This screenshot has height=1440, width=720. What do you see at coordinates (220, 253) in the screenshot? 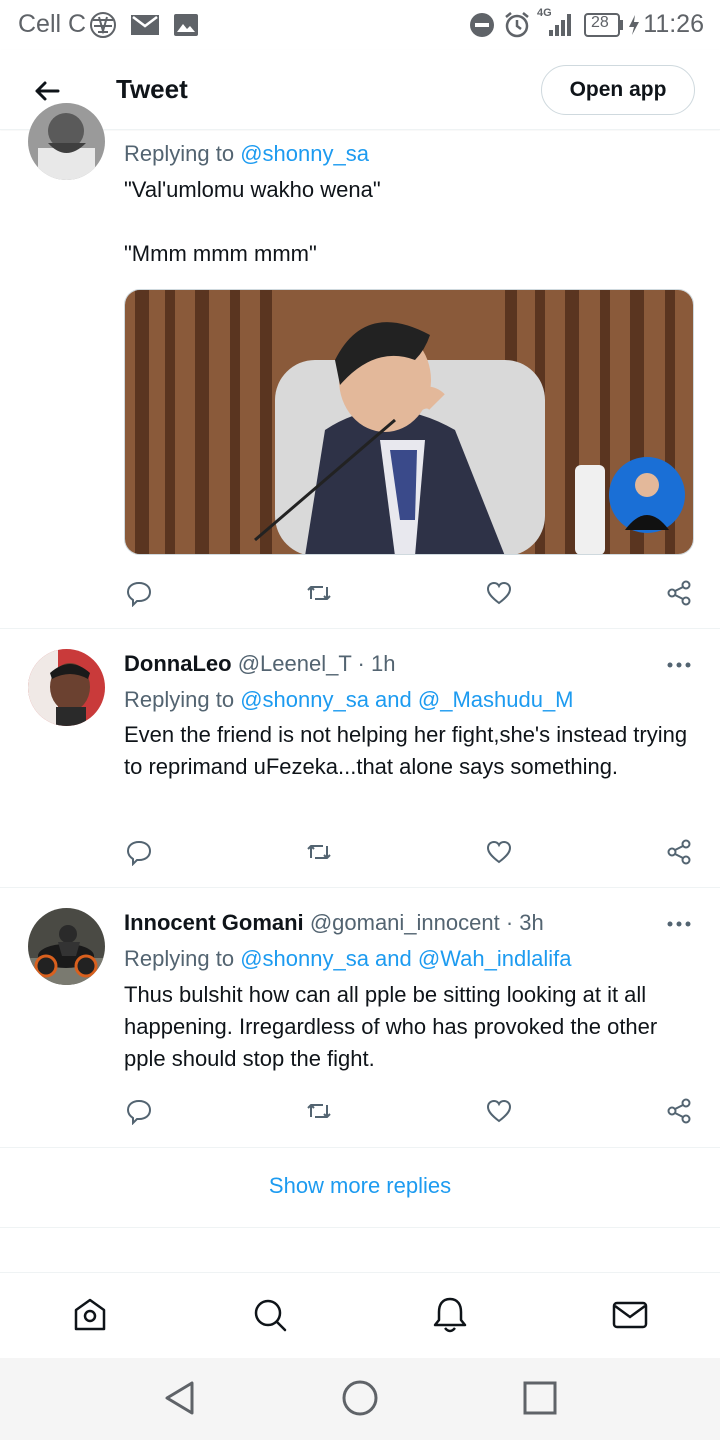
I see `tweet-text-line: "Mmm mmm mmm"` at bounding box center [220, 253].